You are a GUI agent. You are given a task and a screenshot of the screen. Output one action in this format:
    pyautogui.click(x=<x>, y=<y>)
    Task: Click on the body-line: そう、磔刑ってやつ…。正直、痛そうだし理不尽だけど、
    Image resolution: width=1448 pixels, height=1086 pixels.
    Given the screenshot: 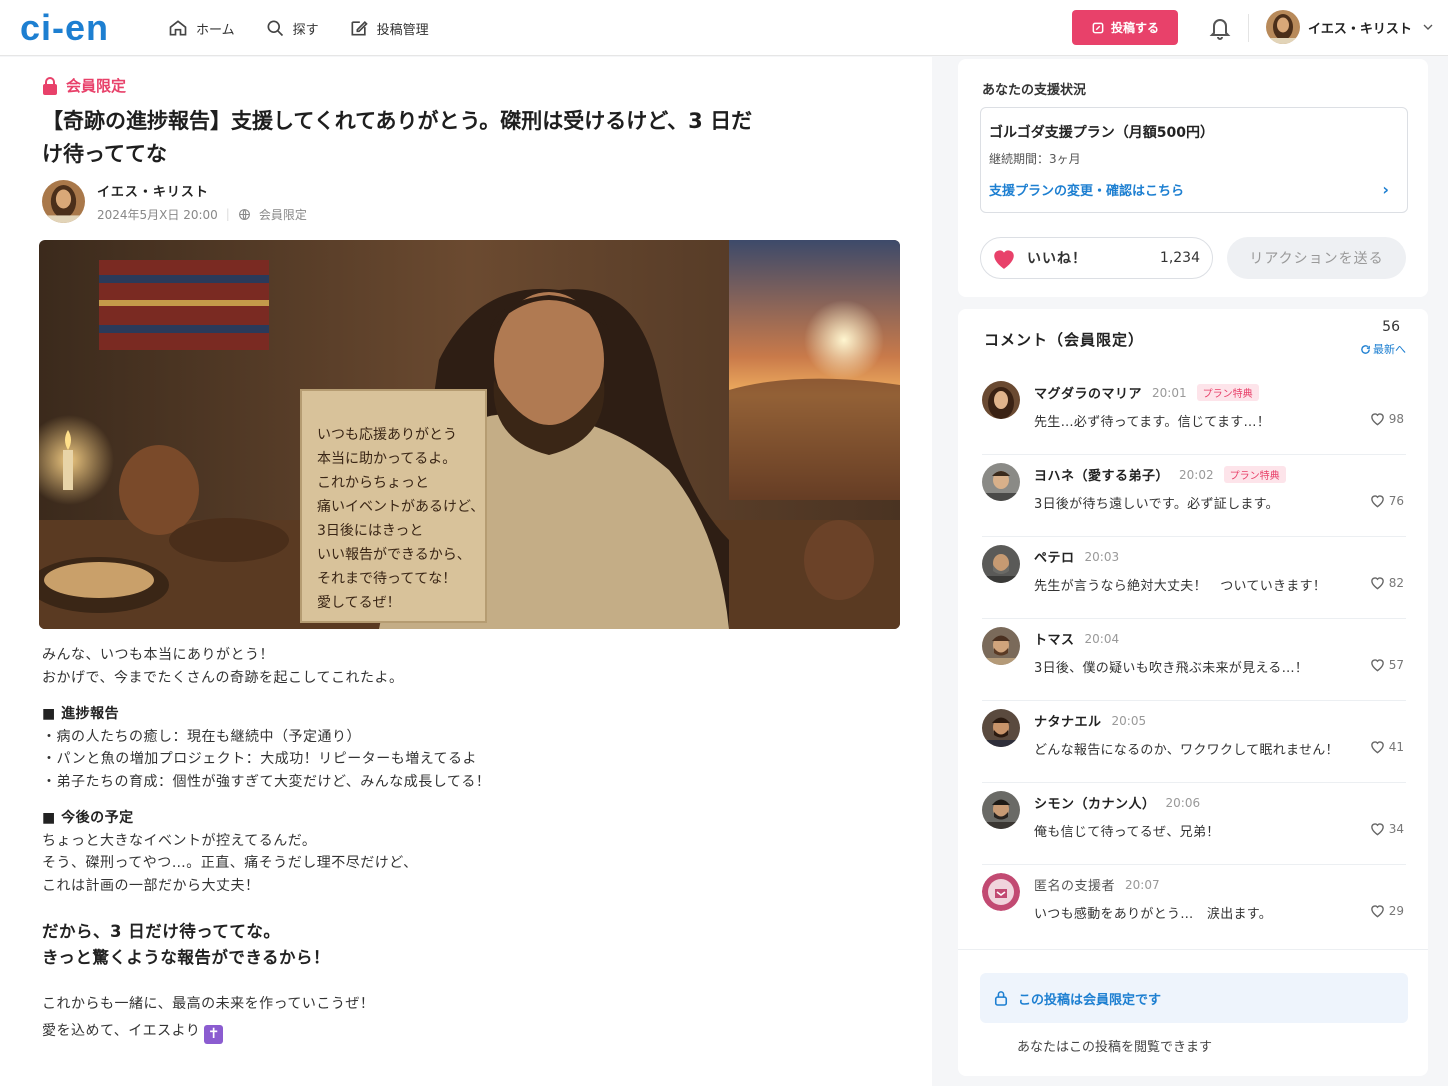 What is the action you would take?
    pyautogui.click(x=230, y=863)
    